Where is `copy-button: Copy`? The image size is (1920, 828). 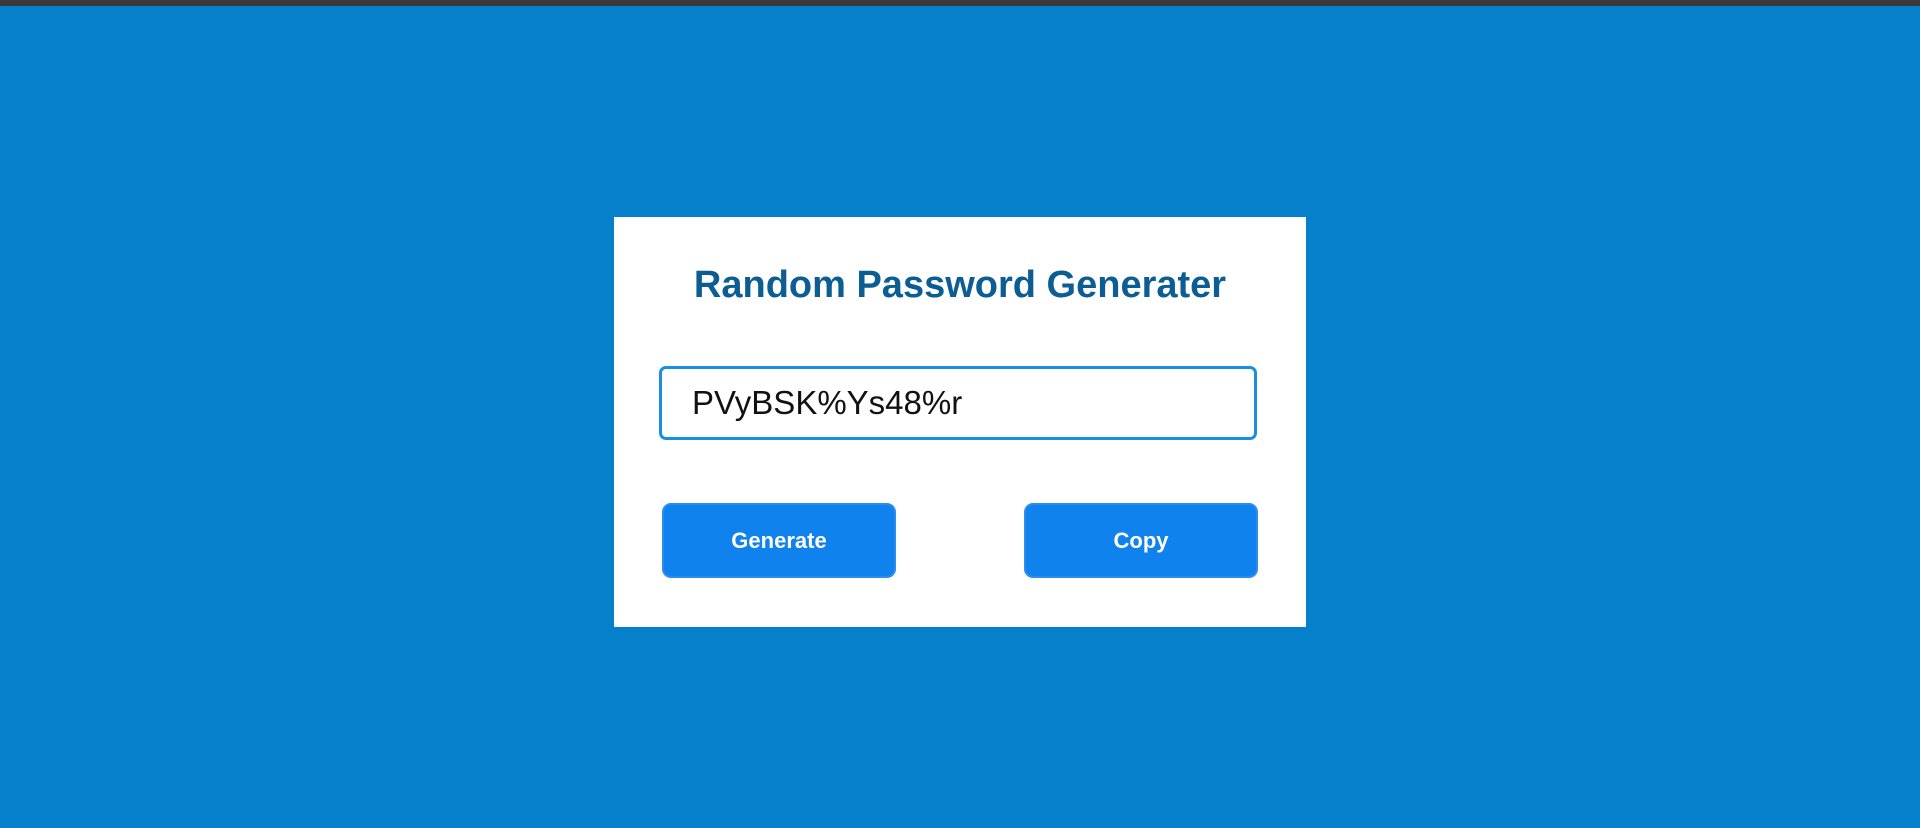 copy-button: Copy is located at coordinates (1141, 540).